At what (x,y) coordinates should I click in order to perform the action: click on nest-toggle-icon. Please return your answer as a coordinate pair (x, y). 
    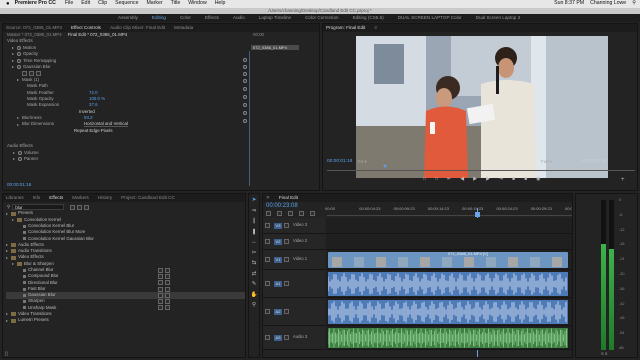
    Looking at the image, I should click on (268, 213).